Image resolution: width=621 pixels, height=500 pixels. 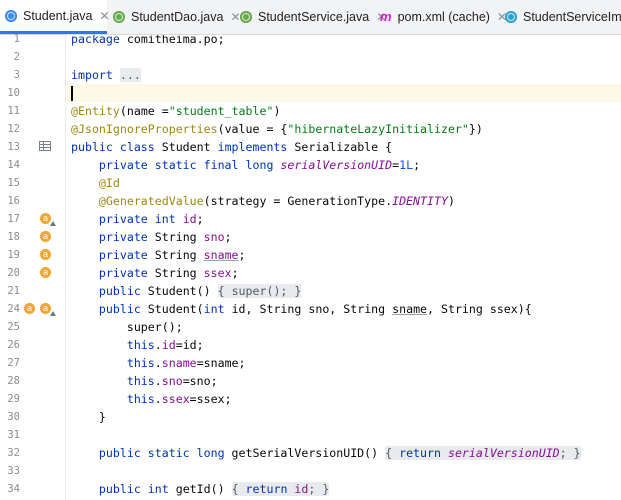 I want to click on line-number: 17, so click(x=13, y=219).